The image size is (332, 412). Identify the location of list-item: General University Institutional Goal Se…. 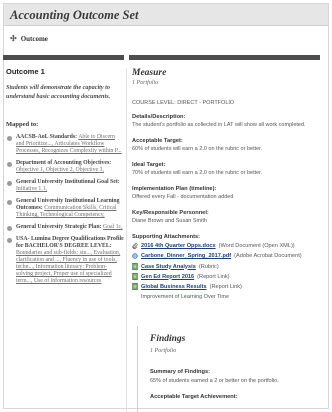
(65, 186).